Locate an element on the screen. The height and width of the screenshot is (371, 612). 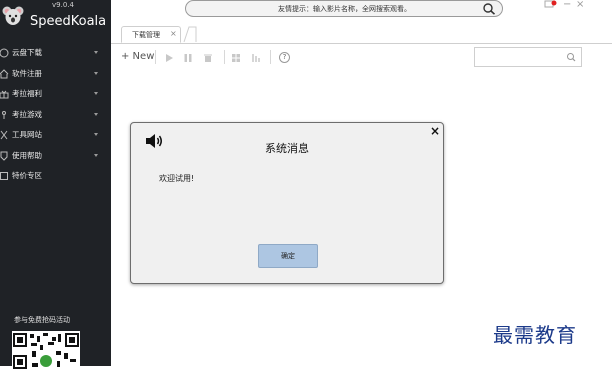
sidebar-item-label: 考拉游戏 is located at coordinates (27, 114).